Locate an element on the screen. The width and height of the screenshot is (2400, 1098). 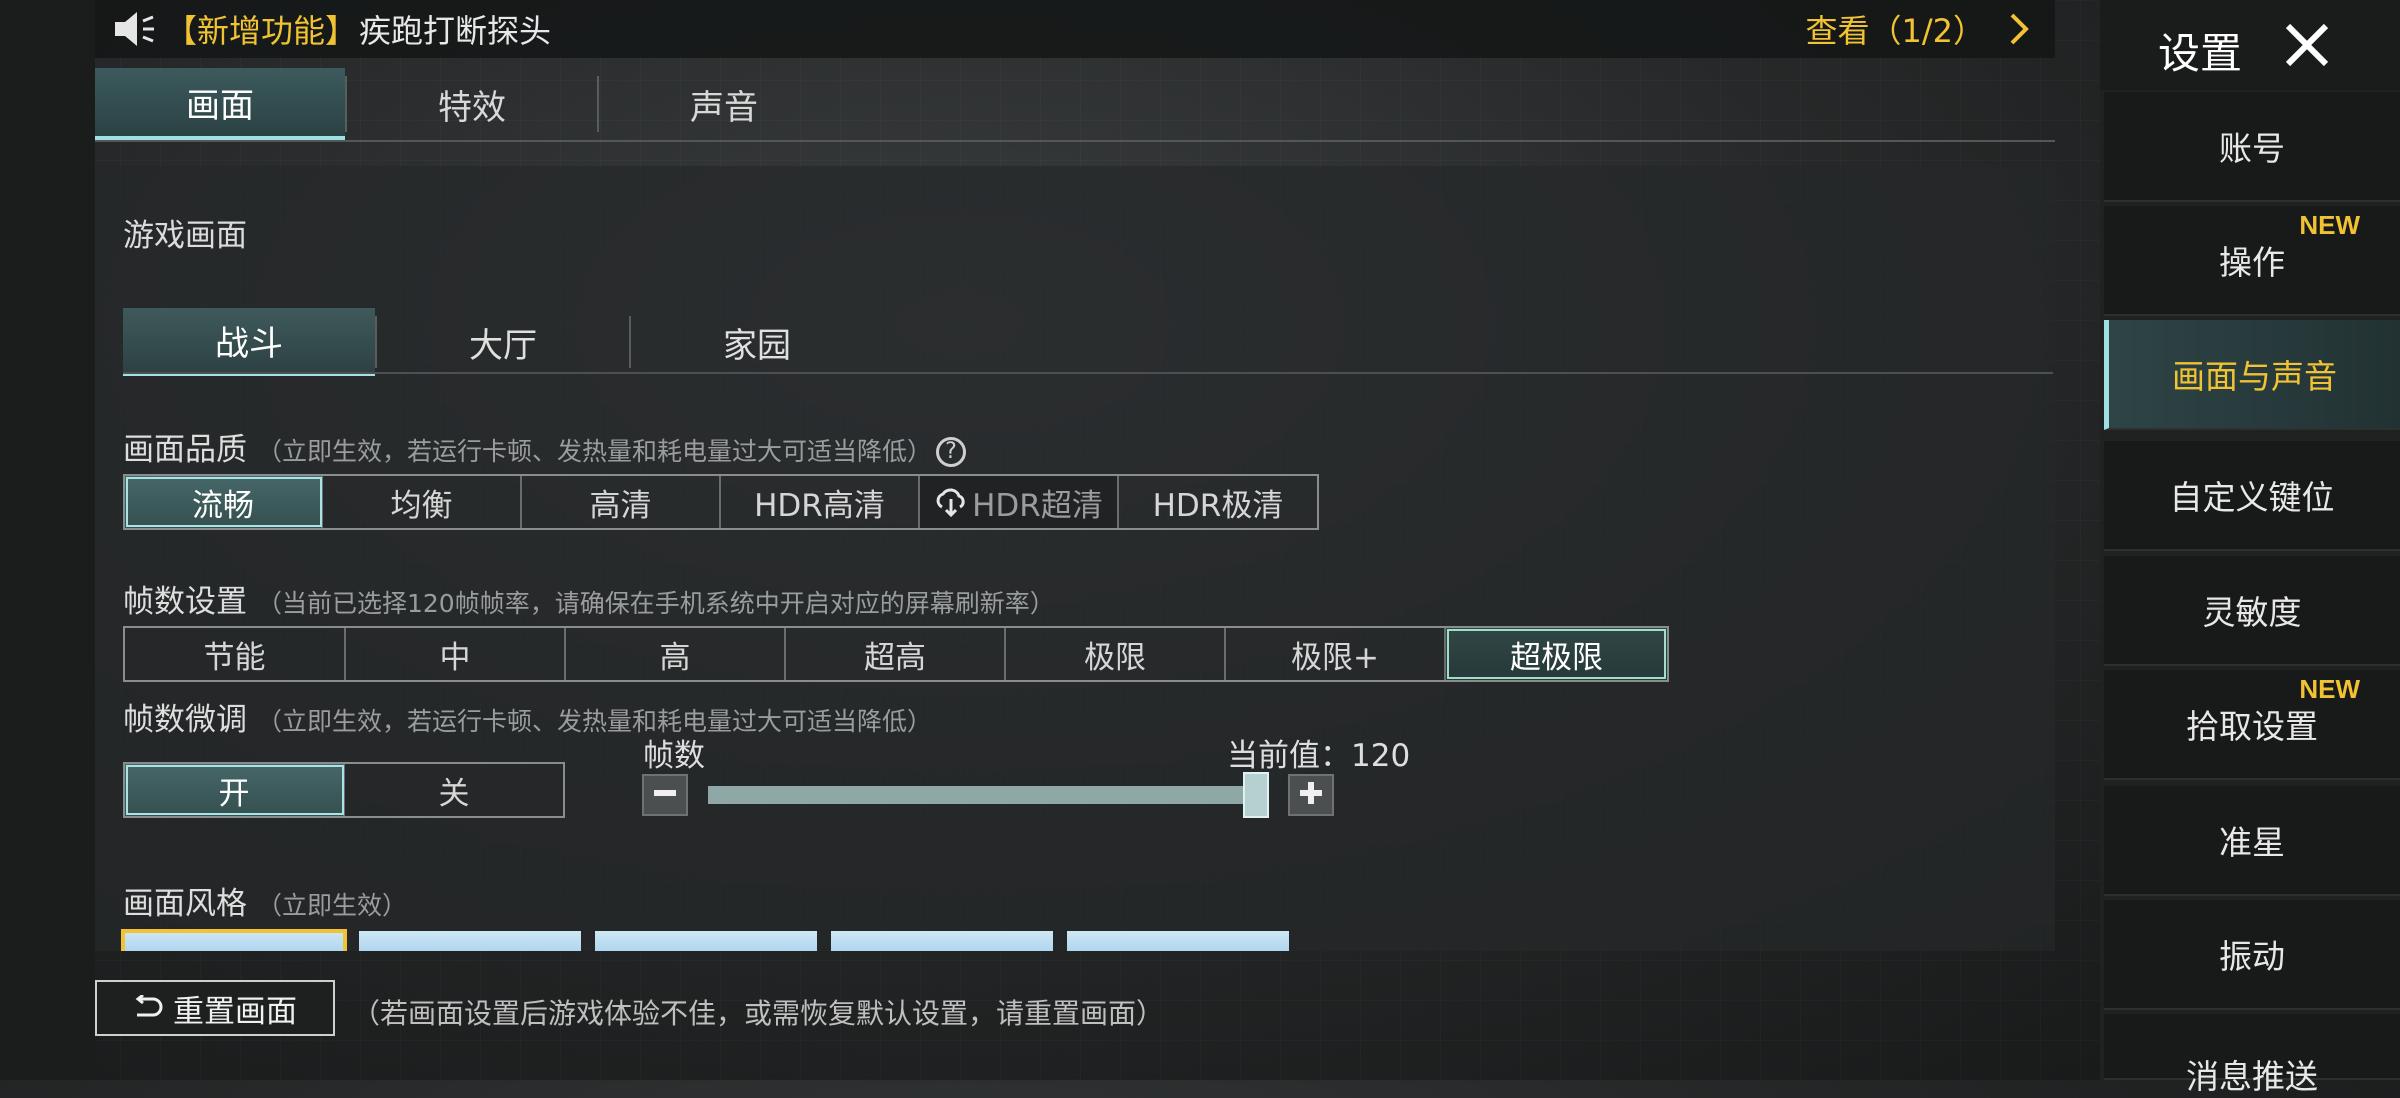
top-tabs: 画面 特效 声音 is located at coordinates (472, 104).